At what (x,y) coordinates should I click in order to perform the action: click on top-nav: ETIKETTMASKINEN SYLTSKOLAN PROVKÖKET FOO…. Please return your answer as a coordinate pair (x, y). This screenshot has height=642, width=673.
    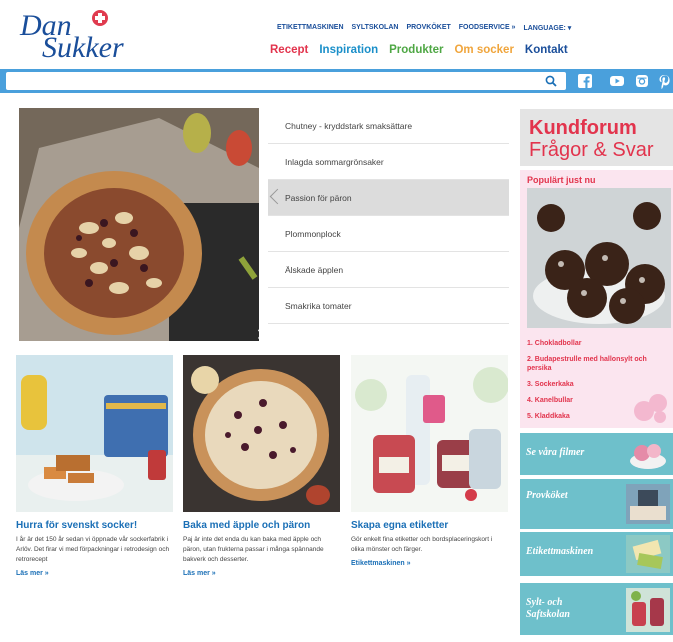
    Looking at the image, I should click on (424, 28).